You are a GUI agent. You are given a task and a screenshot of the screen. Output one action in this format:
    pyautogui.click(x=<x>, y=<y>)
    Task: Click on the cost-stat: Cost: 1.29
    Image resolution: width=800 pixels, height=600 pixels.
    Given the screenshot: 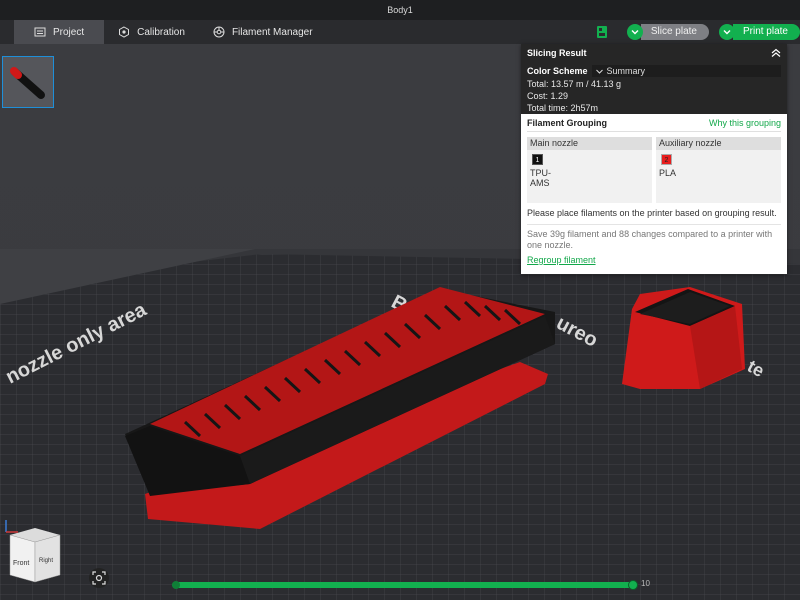 What is the action you would take?
    pyautogui.click(x=548, y=96)
    